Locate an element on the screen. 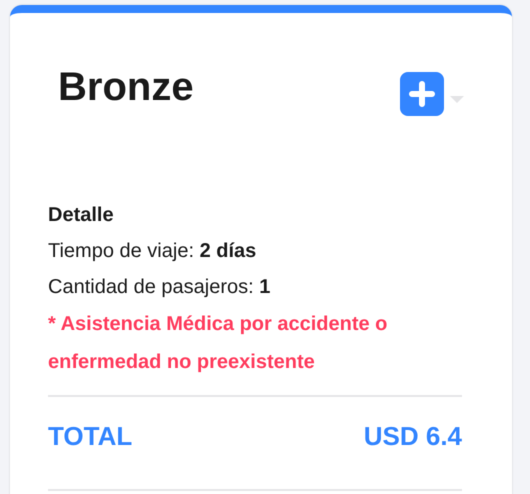 This screenshot has height=494, width=530. plan-title: Bronze is located at coordinates (126, 87).